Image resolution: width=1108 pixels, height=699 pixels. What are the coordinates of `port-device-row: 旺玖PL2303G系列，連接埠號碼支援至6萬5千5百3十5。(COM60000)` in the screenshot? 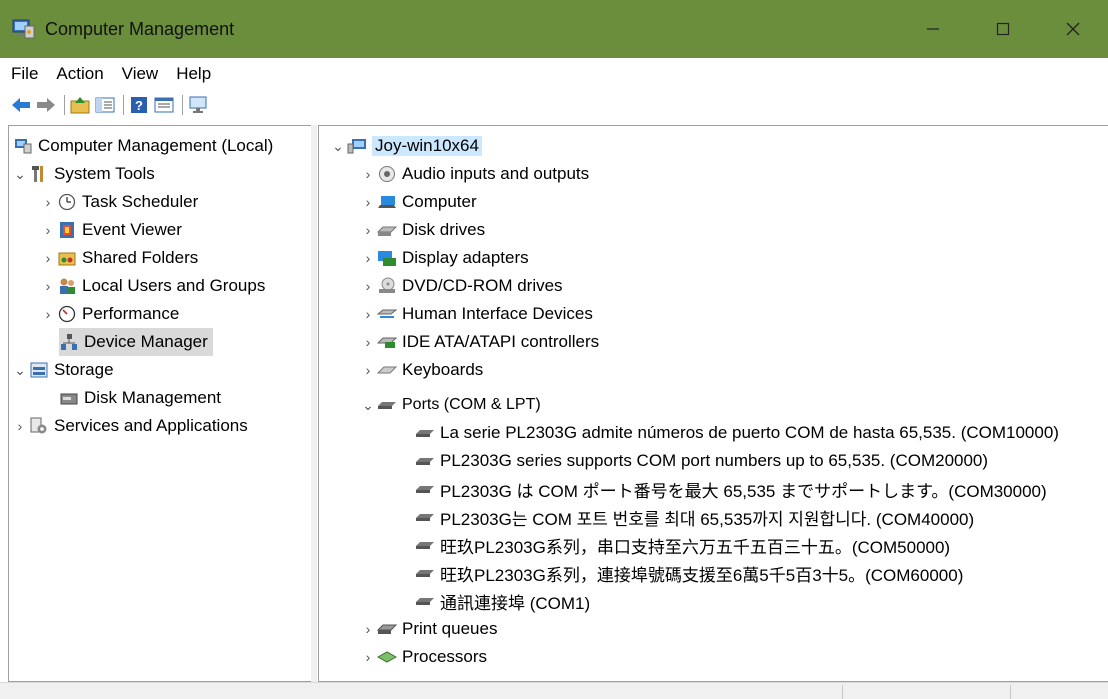 It's located at (689, 573).